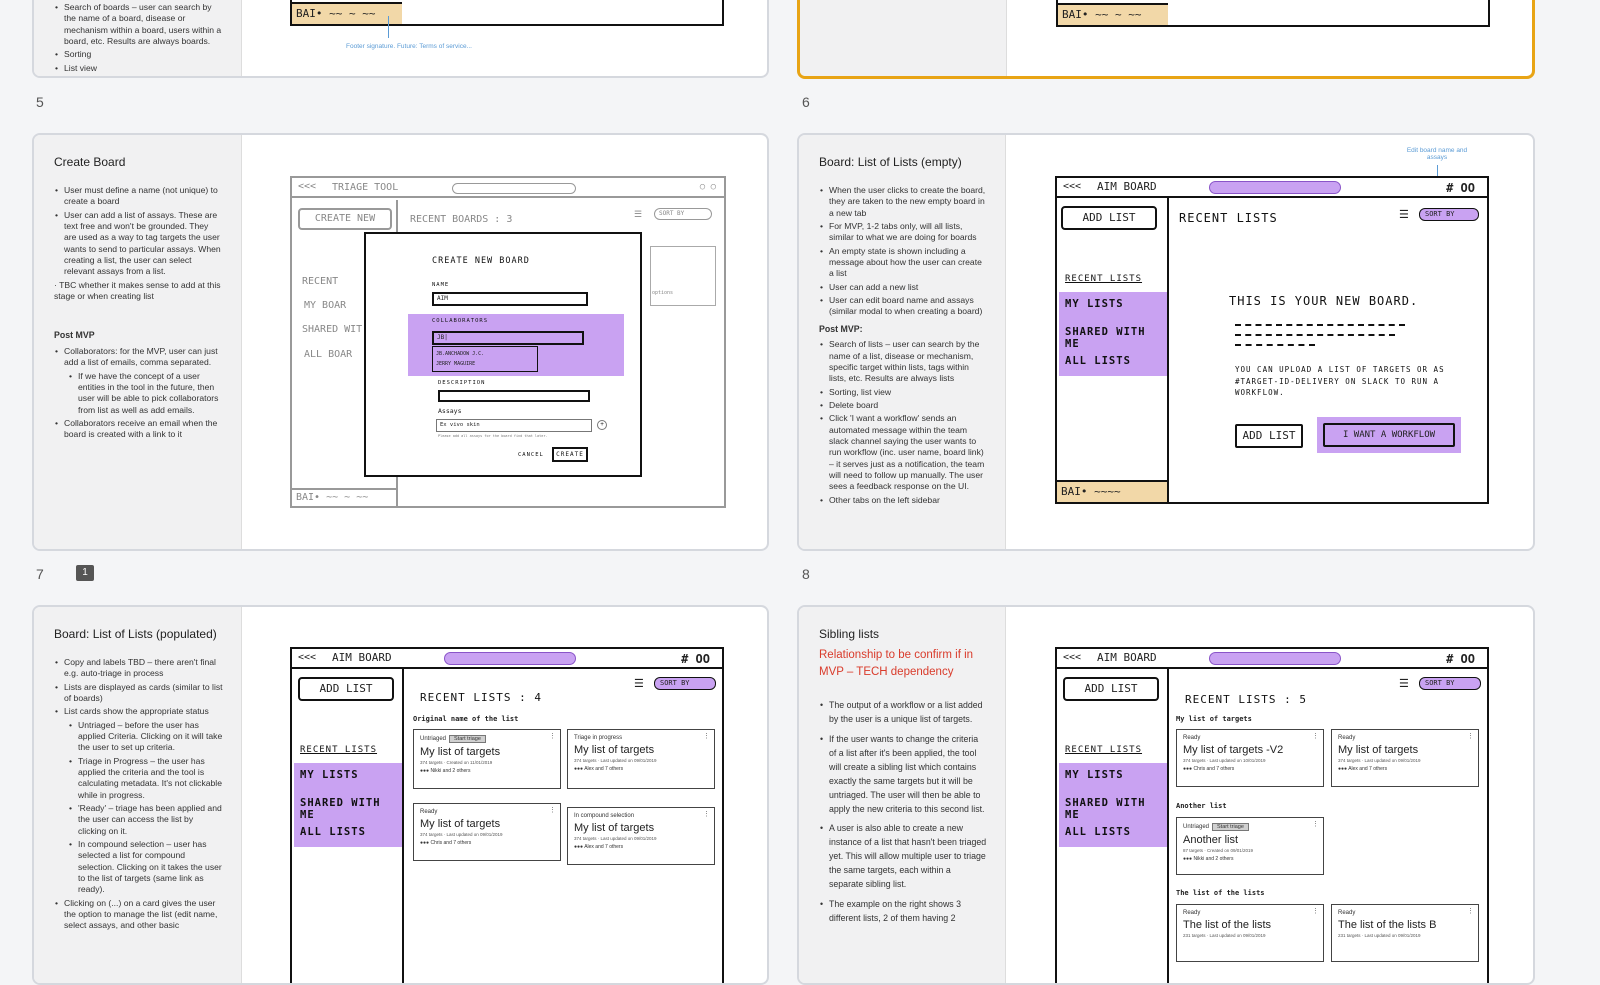 The height and width of the screenshot is (985, 1600). What do you see at coordinates (1389, 435) in the screenshot?
I see `workflow-button: I WANT A WORKFLOW` at bounding box center [1389, 435].